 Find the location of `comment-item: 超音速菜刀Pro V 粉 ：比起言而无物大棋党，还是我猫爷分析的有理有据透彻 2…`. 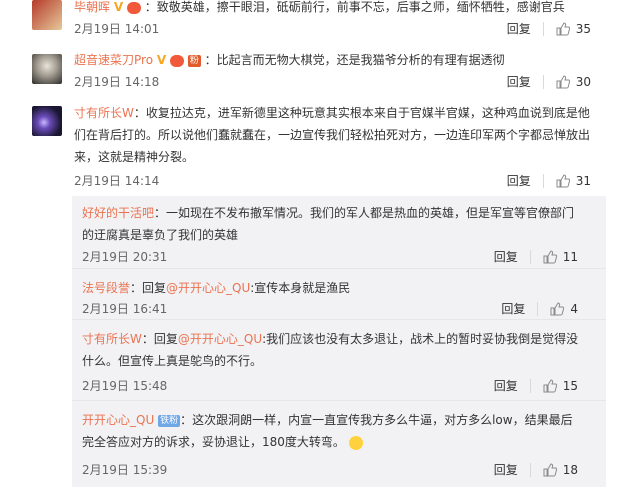

comment-item: 超音速菜刀Pro V 粉 ：比起言而无物大棋党，还是我猫爷分析的有理有据透彻 2… is located at coordinates (314, 70).